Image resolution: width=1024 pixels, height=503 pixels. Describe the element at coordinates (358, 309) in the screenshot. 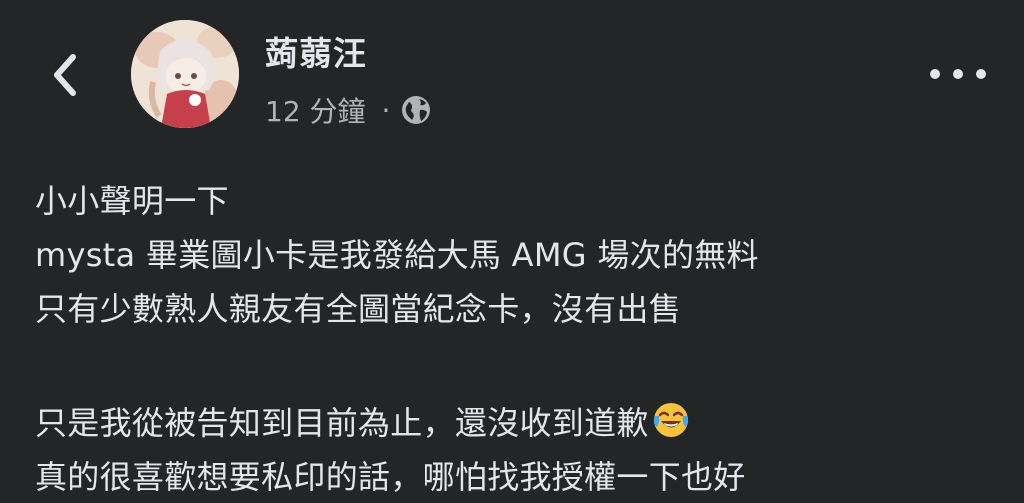

I see `post-line-3: 只有少數熟人親友有全圖當紀念卡，沒有出售` at that location.